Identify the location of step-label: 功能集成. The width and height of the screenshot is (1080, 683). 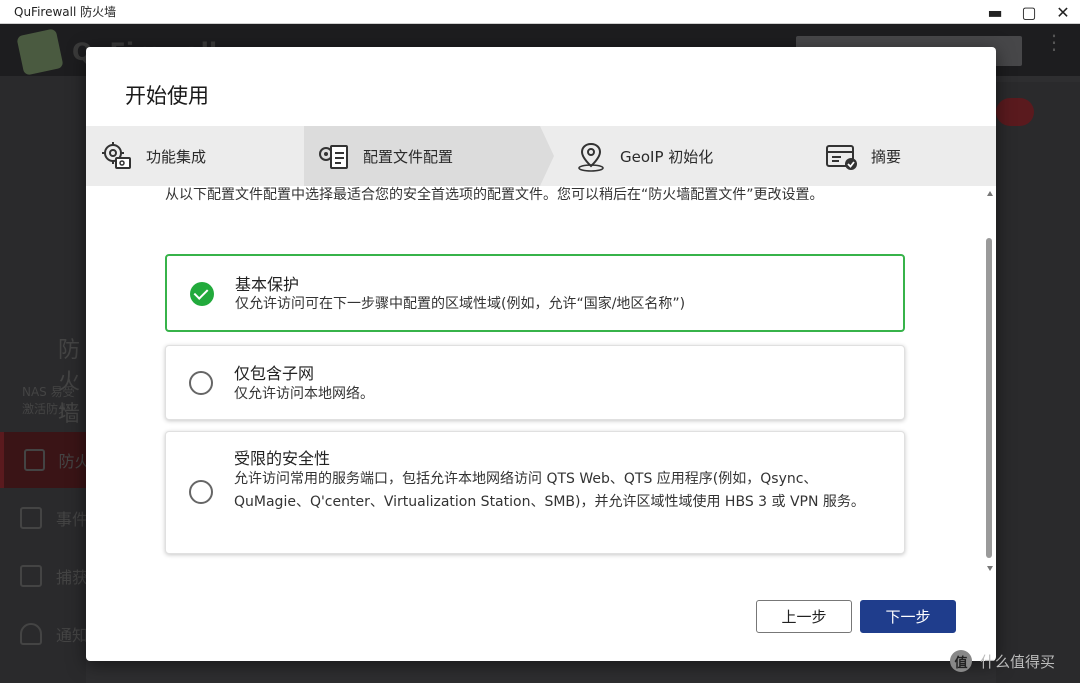
(176, 156).